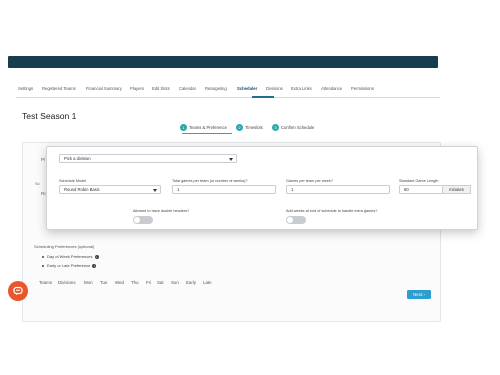  What do you see at coordinates (104, 88) in the screenshot?
I see `tab-financial-summary: Financial Summary` at bounding box center [104, 88].